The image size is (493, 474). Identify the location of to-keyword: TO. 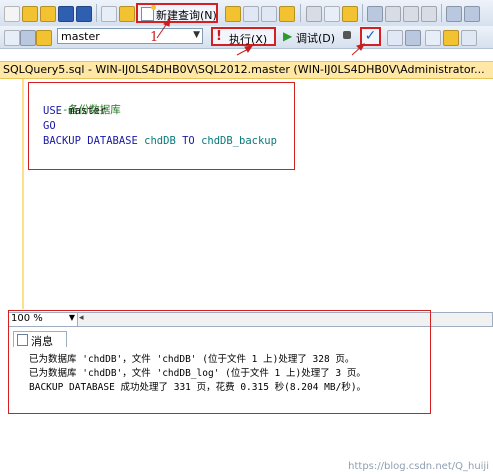
(188, 141).